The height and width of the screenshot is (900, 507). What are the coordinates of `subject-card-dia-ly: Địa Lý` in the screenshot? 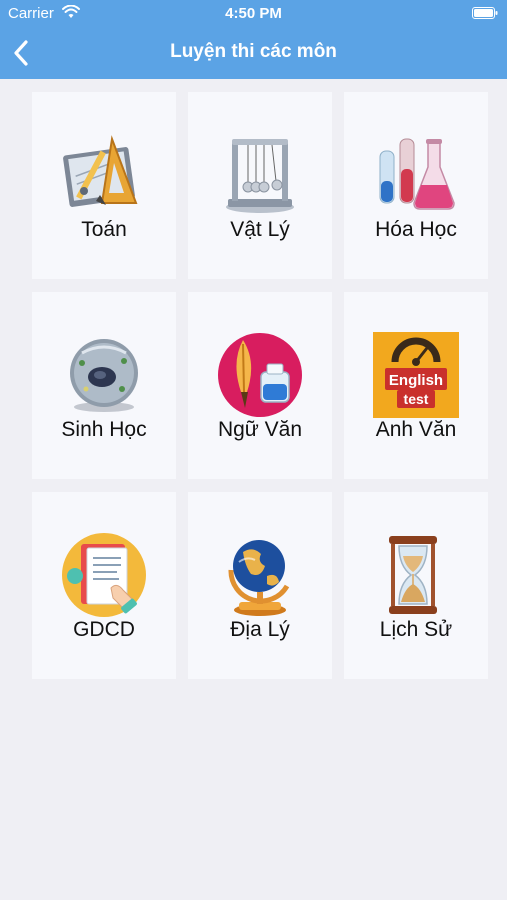 It's located at (260, 585).